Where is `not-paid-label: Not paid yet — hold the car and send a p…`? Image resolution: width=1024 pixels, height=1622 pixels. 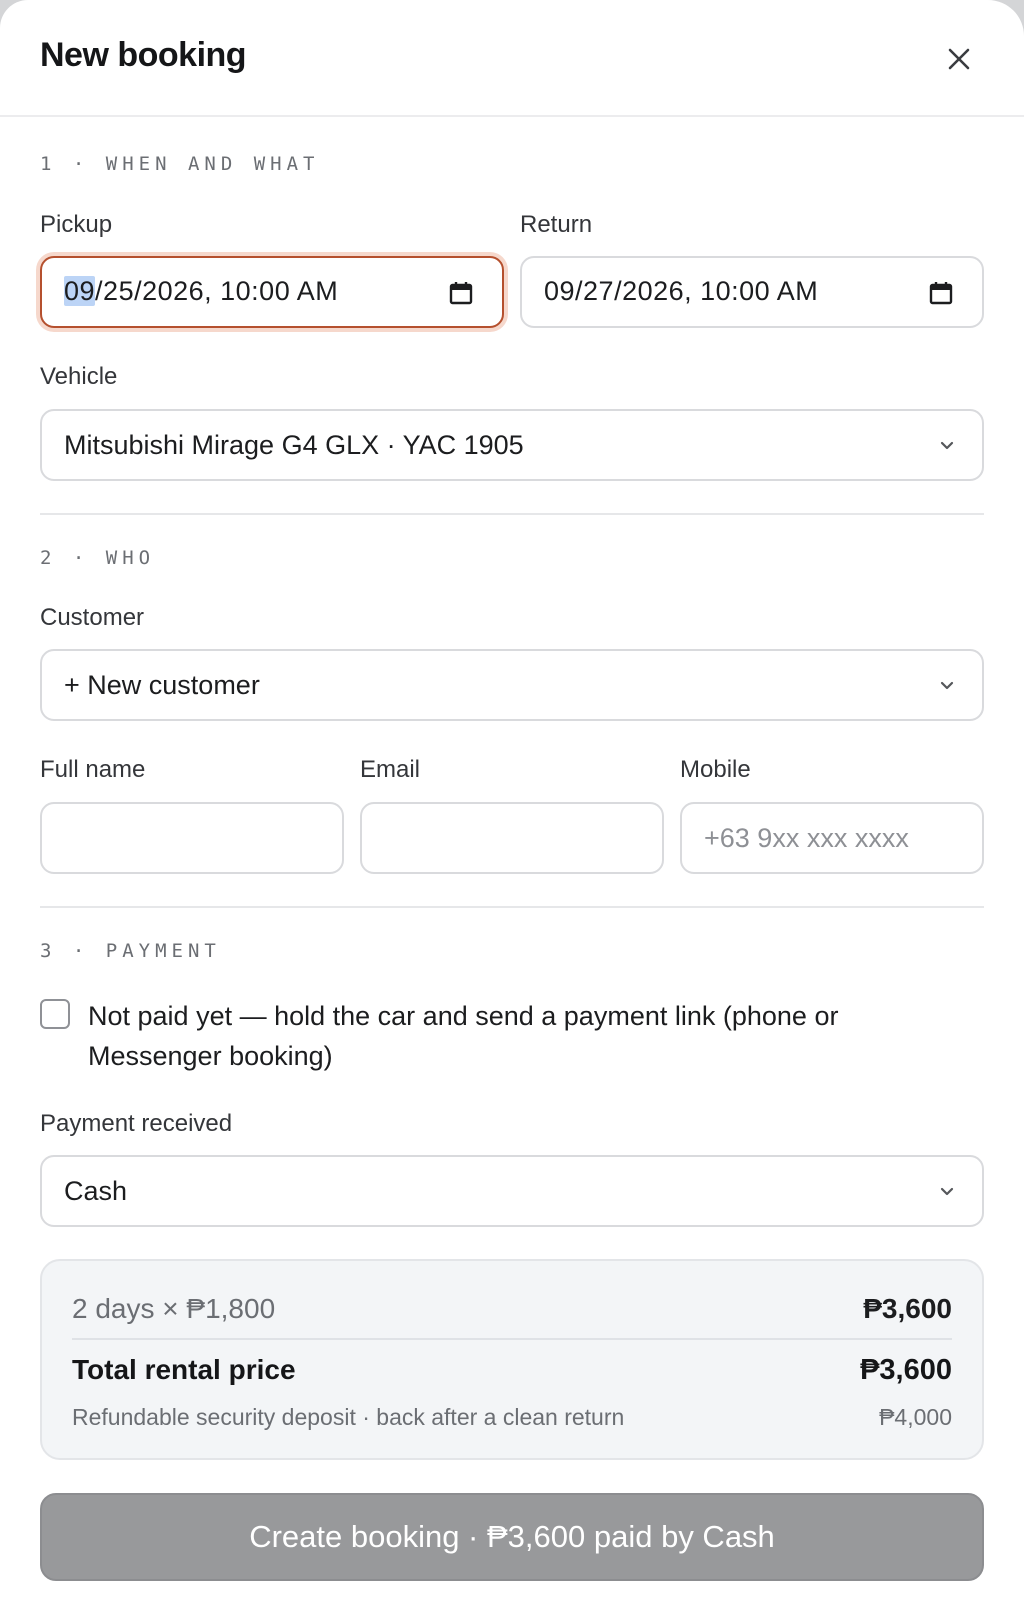 not-paid-label: Not paid yet — hold the car and send a p… is located at coordinates (518, 1036).